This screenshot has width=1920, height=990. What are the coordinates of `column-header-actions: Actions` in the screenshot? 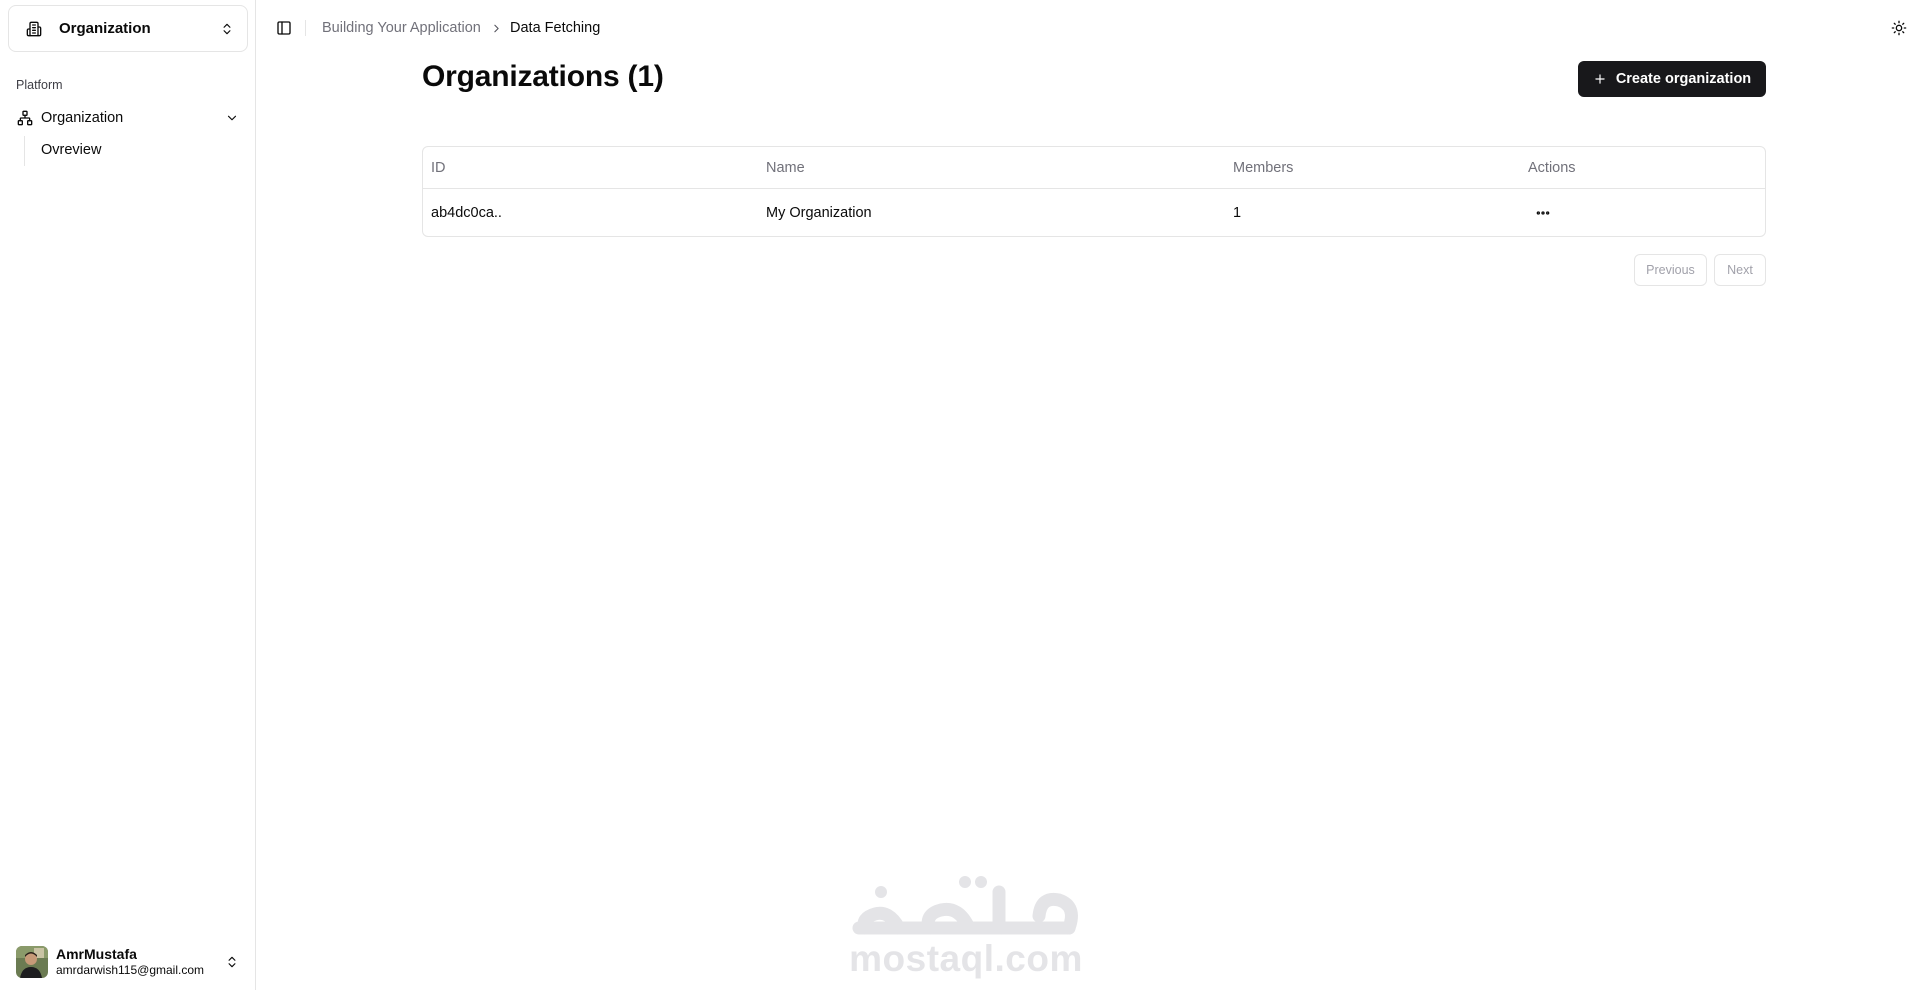 It's located at (1552, 168).